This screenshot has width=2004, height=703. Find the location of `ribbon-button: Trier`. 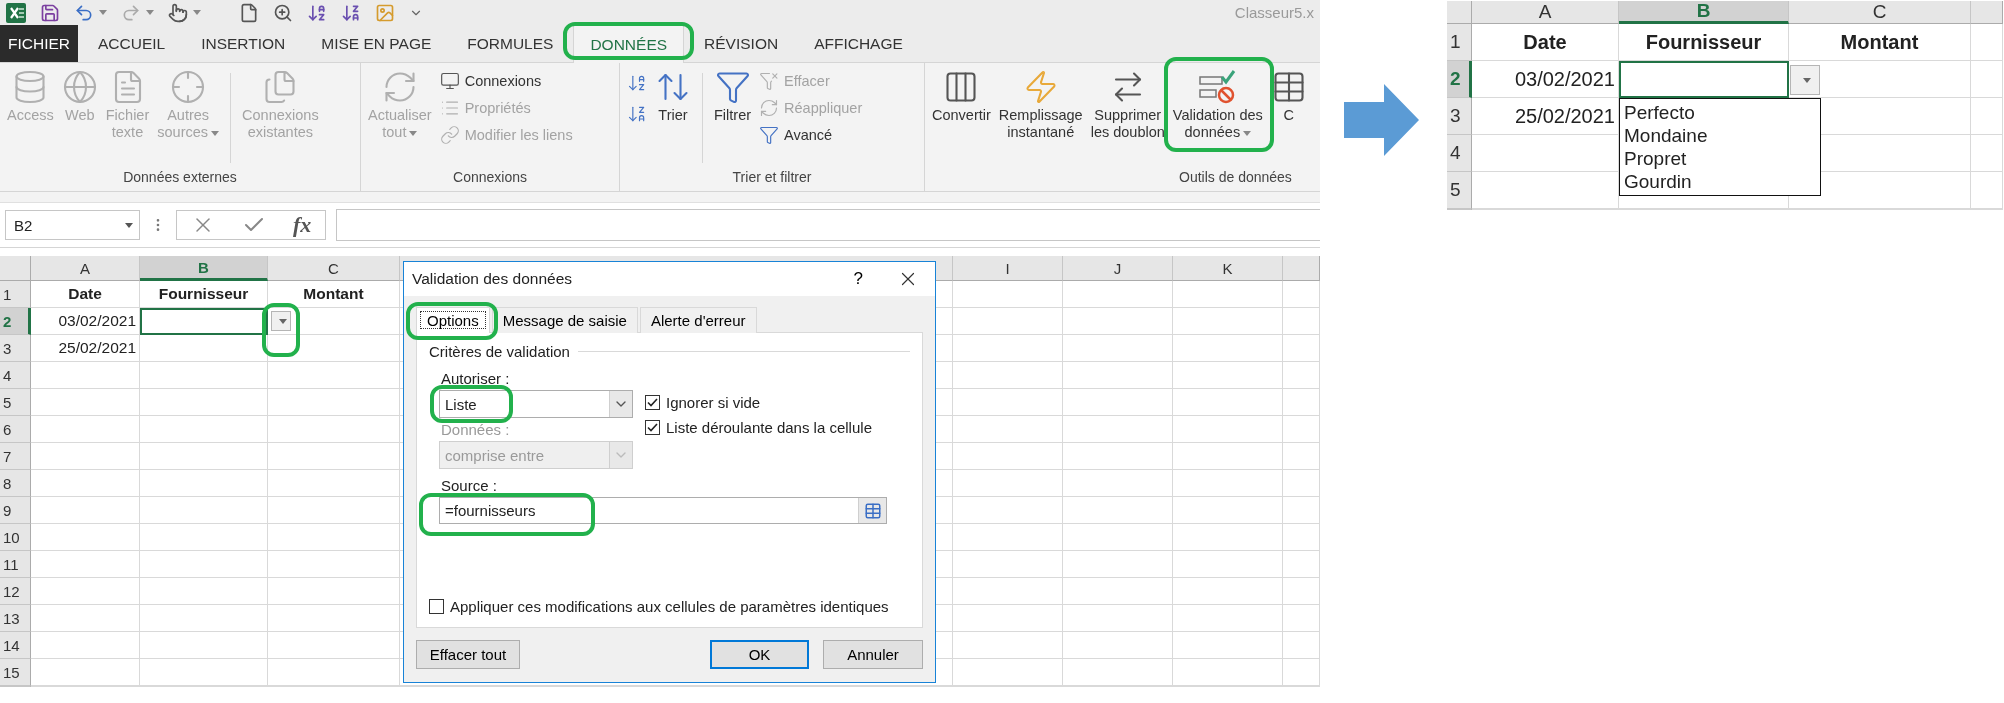

ribbon-button: Trier is located at coordinates (673, 97).